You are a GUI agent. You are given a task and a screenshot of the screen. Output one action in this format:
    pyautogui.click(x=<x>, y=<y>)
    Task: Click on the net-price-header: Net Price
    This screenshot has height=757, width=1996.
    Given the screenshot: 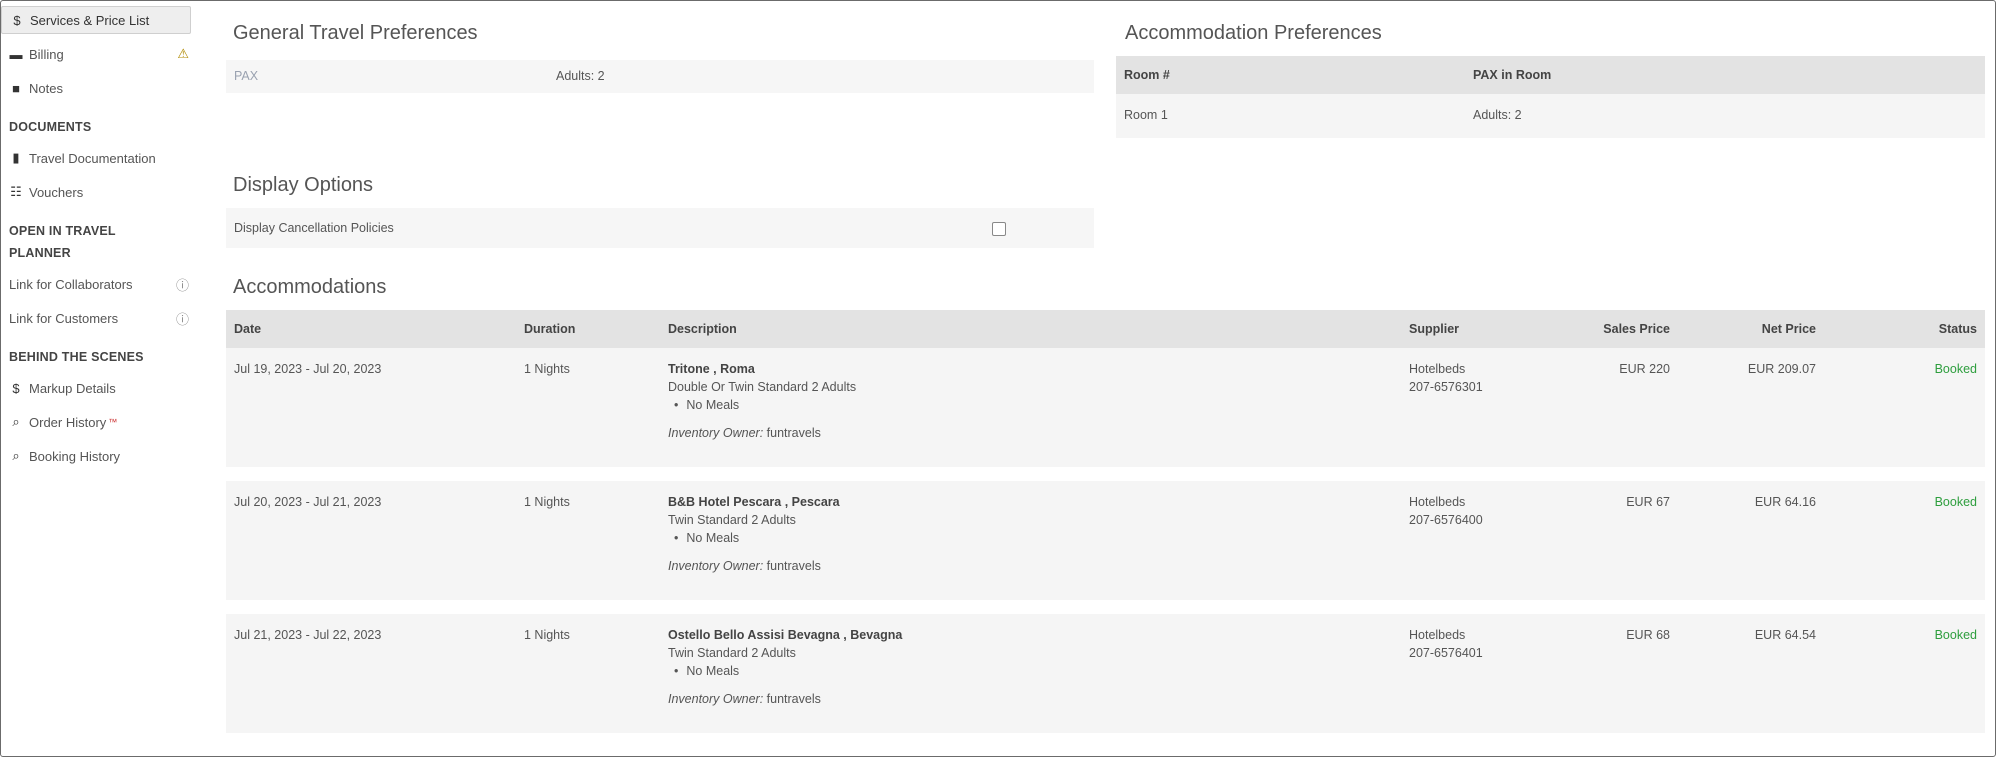 What is the action you would take?
    pyautogui.click(x=1751, y=329)
    